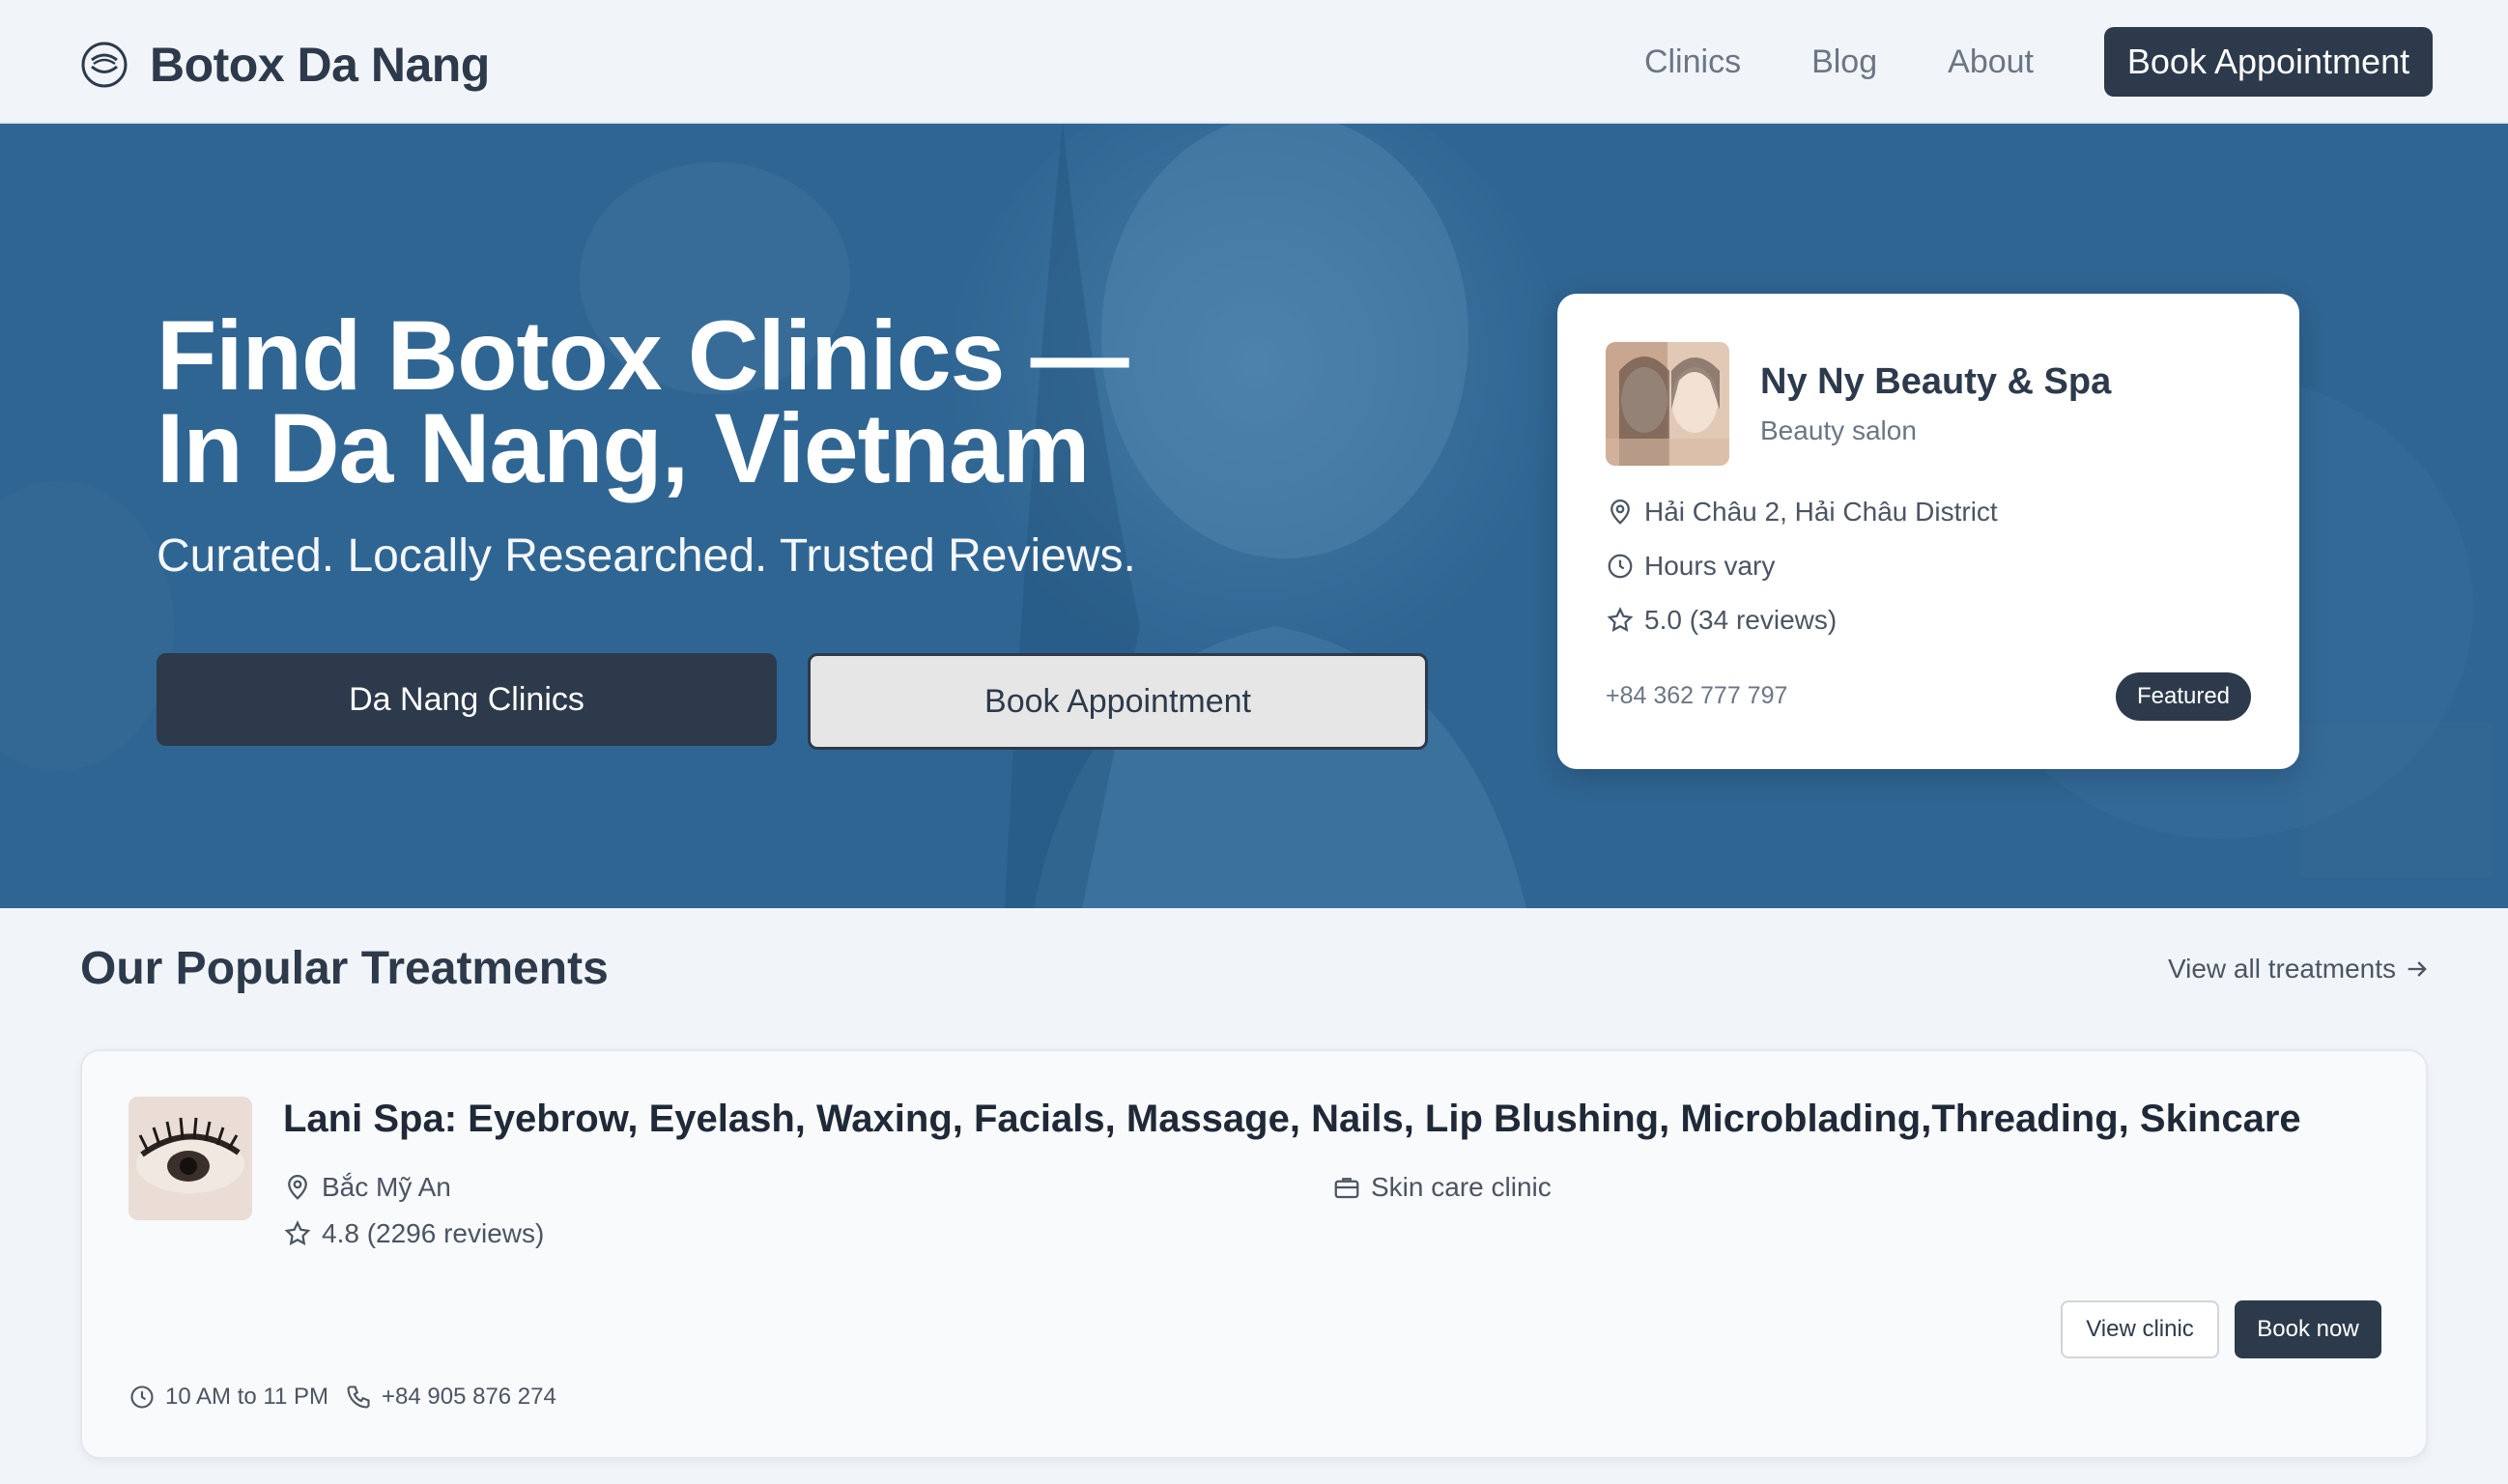 This screenshot has height=1484, width=2508. What do you see at coordinates (344, 969) in the screenshot?
I see `section-title: Our Popular Treatments` at bounding box center [344, 969].